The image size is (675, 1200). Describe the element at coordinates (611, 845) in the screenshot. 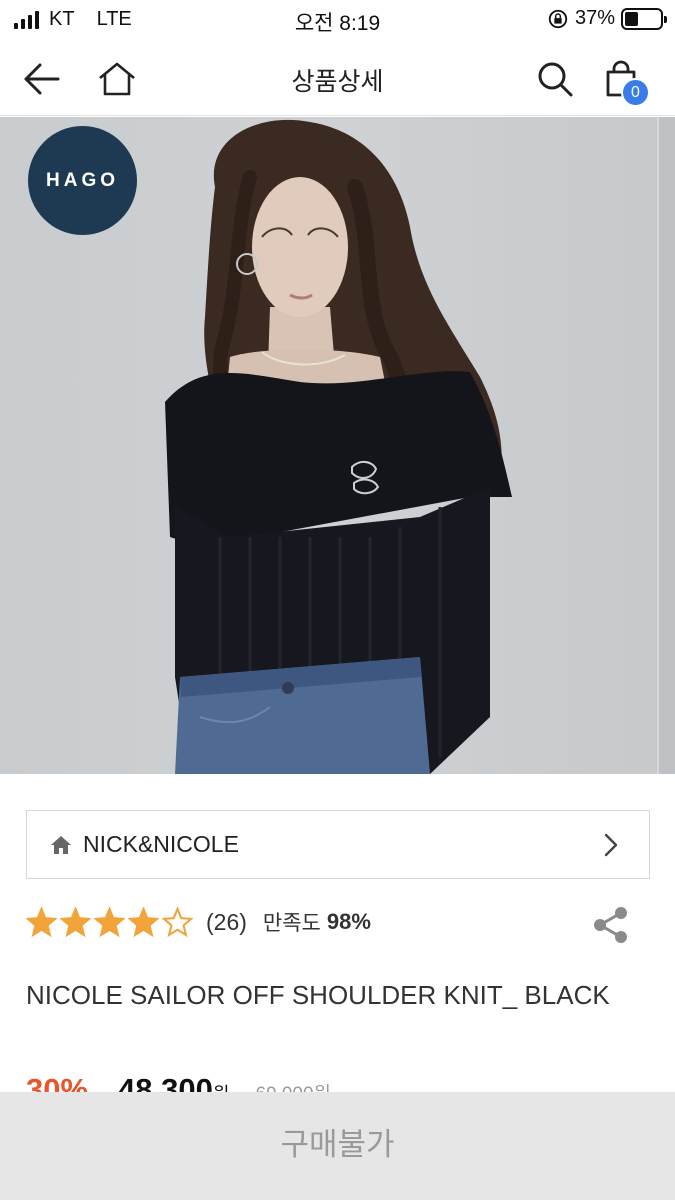

I see `chevron-right-icon` at that location.